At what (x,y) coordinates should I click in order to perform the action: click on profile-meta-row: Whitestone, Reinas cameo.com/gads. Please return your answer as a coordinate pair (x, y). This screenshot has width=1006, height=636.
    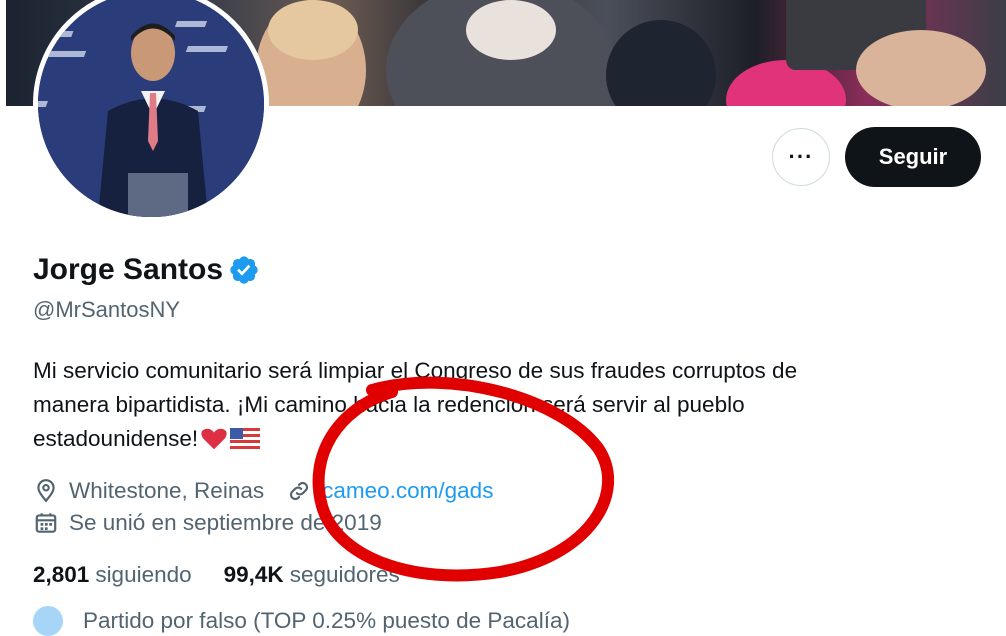
    Looking at the image, I should click on (263, 491).